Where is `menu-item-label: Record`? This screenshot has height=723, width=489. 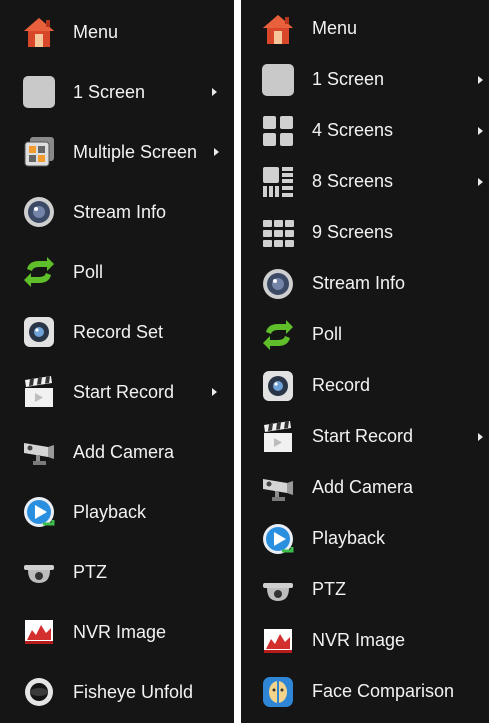 menu-item-label: Record is located at coordinates (341, 385).